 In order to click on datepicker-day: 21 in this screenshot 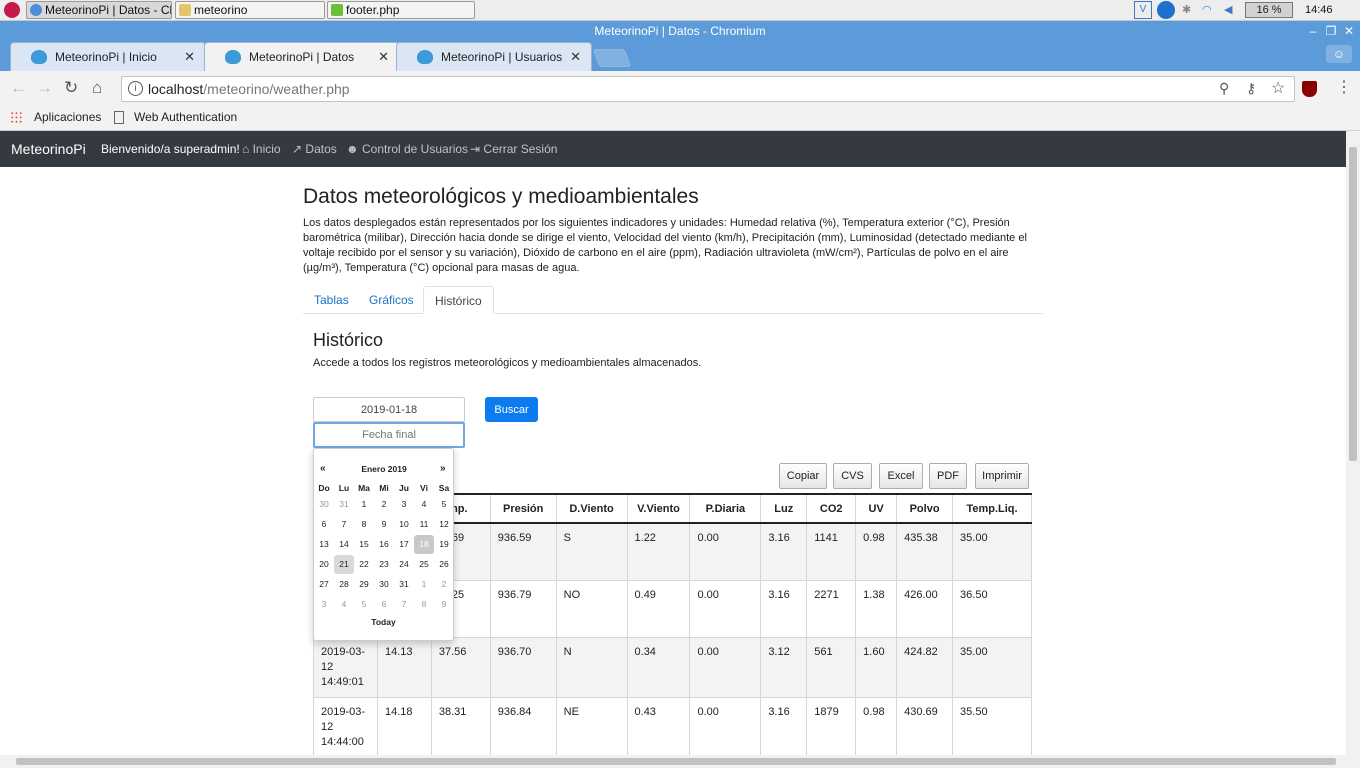, I will do `click(344, 564)`.